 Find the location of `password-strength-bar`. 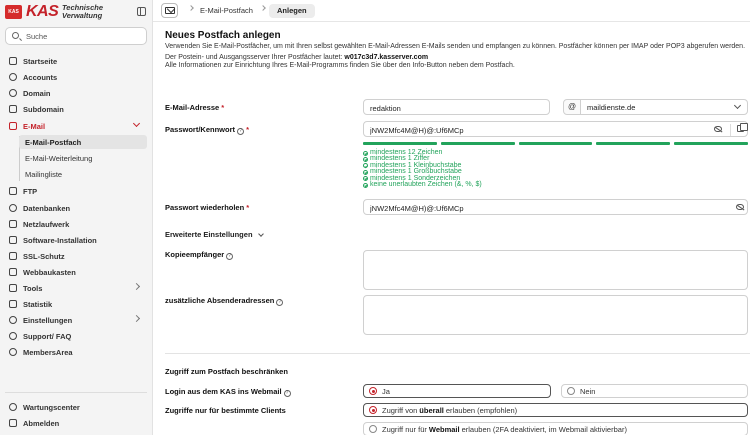

password-strength-bar is located at coordinates (555, 143).